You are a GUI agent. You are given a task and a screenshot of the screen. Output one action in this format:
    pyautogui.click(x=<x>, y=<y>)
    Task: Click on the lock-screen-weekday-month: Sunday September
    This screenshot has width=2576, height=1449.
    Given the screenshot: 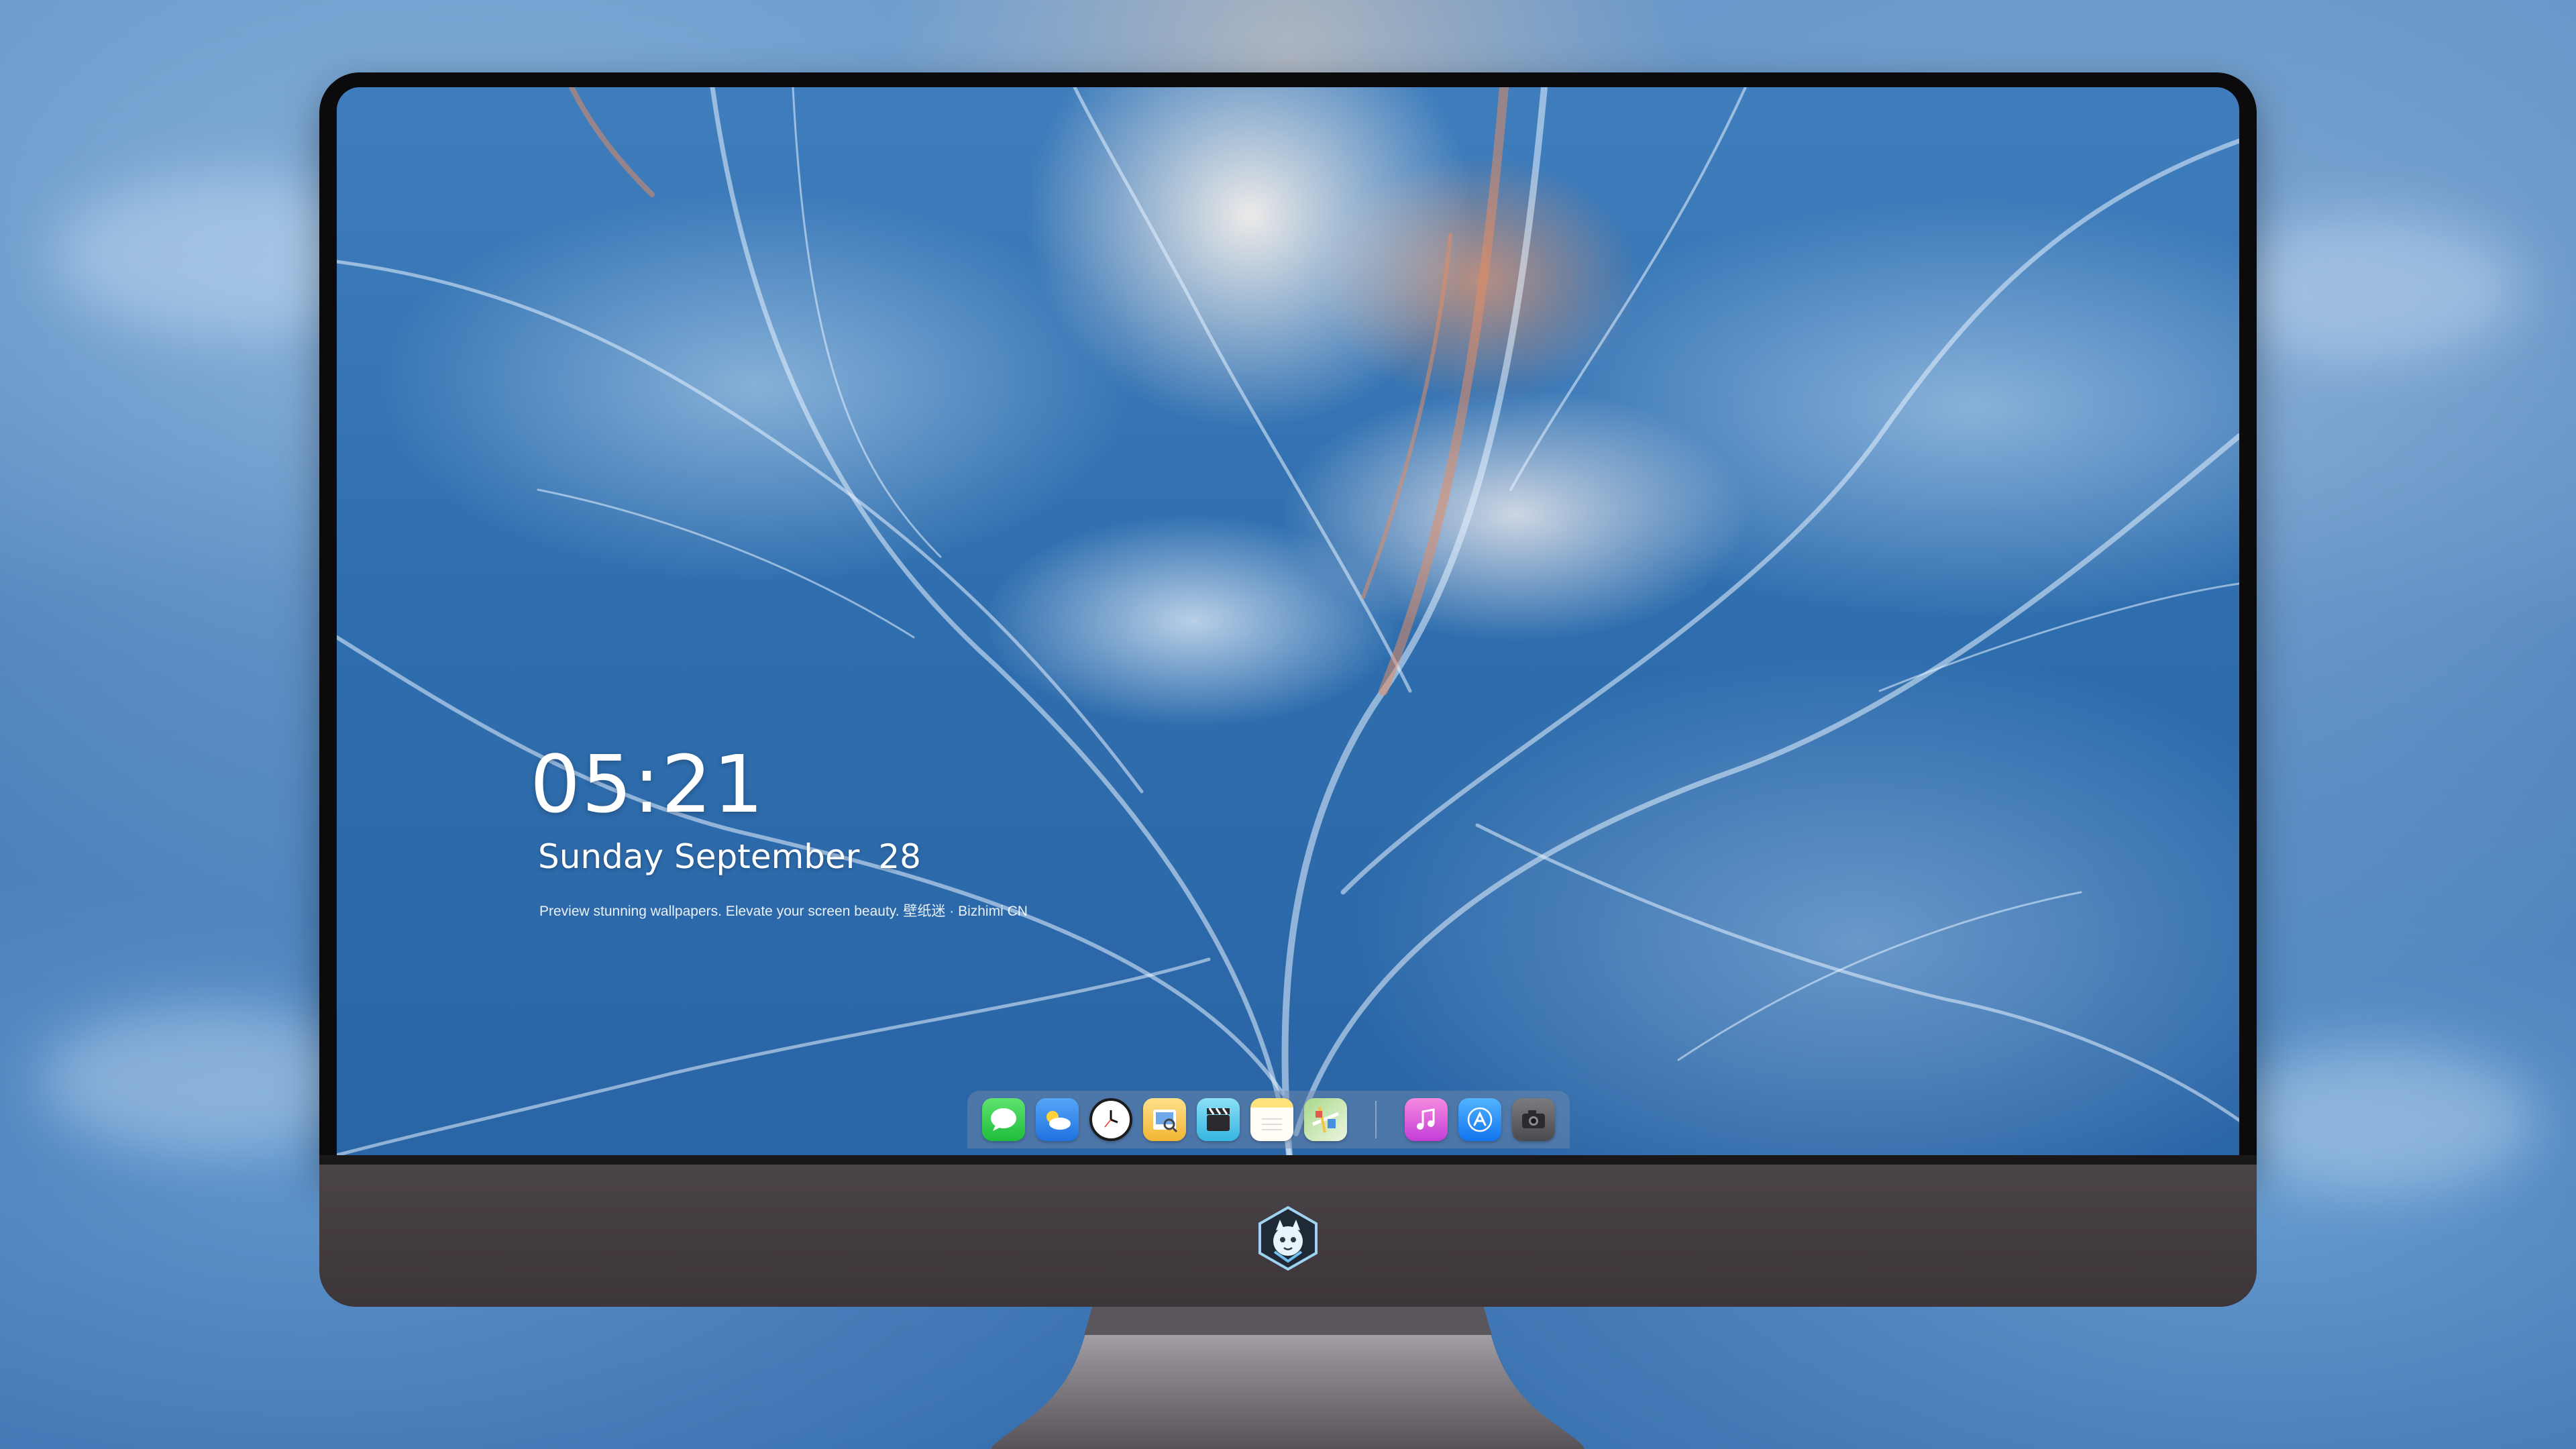 What is the action you would take?
    pyautogui.click(x=699, y=856)
    